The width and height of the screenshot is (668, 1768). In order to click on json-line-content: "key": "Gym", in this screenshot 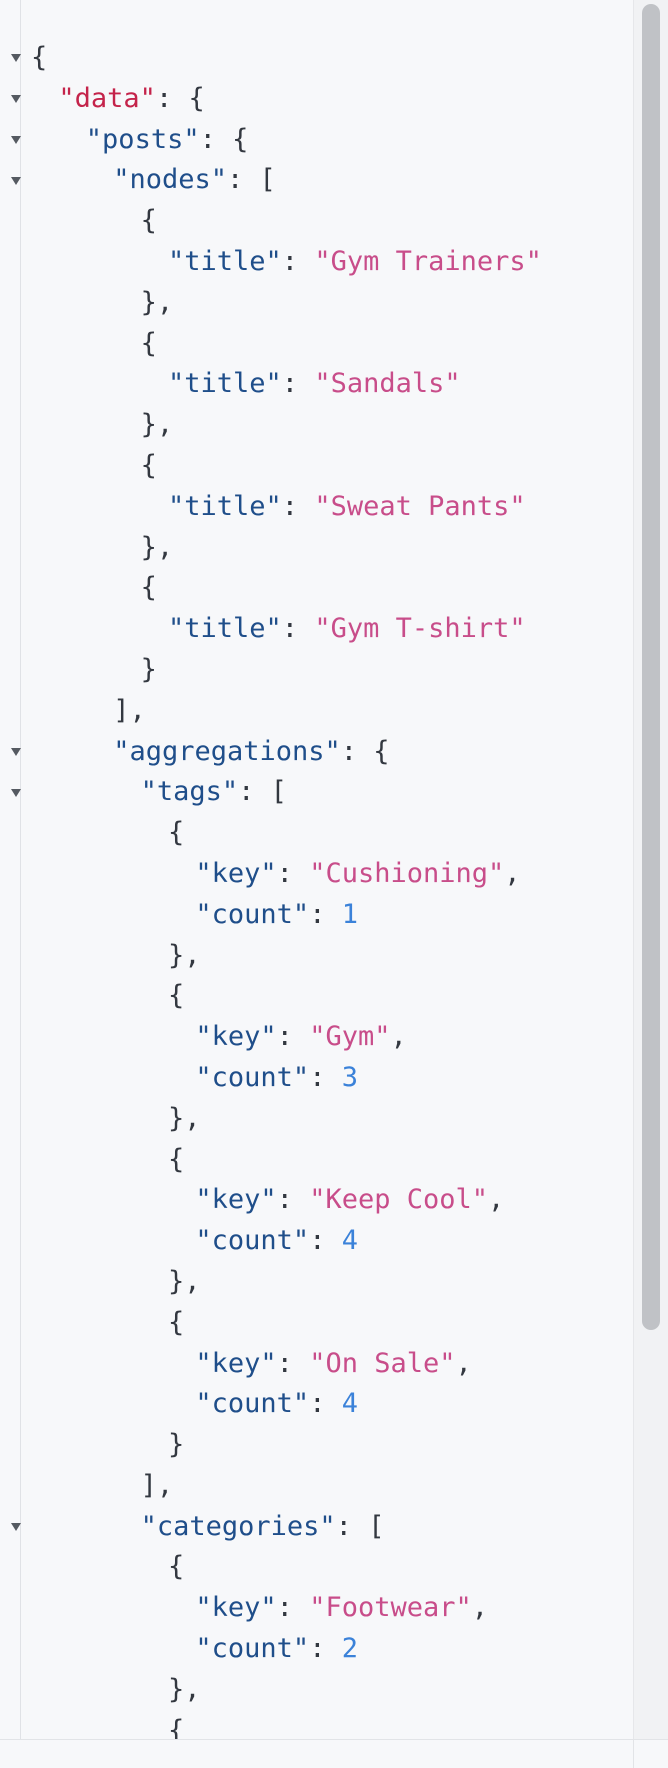, I will do `click(300, 1037)`.